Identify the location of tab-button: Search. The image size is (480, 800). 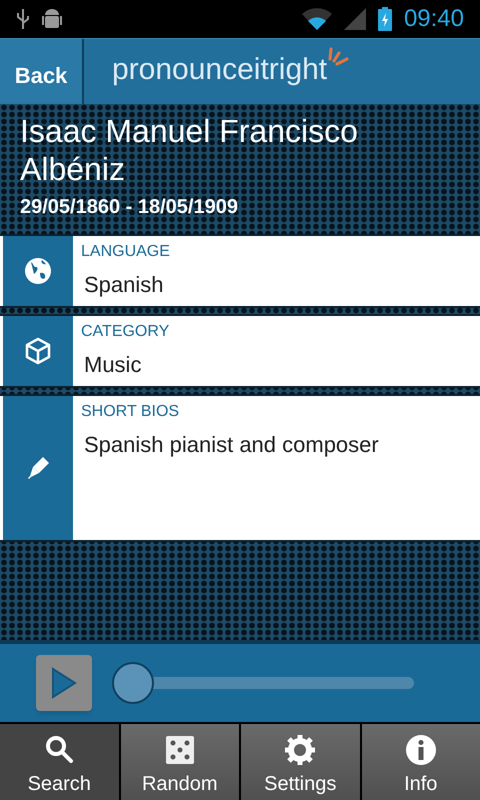
(59, 762).